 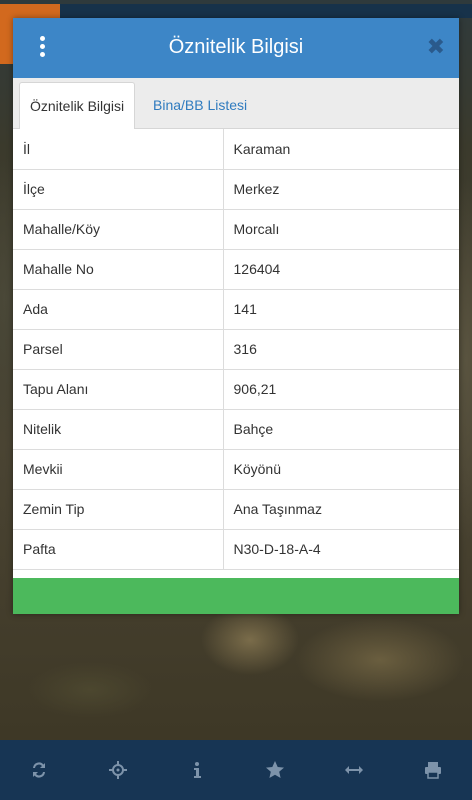 What do you see at coordinates (118, 469) in the screenshot?
I see `attribute-key: Mevkii` at bounding box center [118, 469].